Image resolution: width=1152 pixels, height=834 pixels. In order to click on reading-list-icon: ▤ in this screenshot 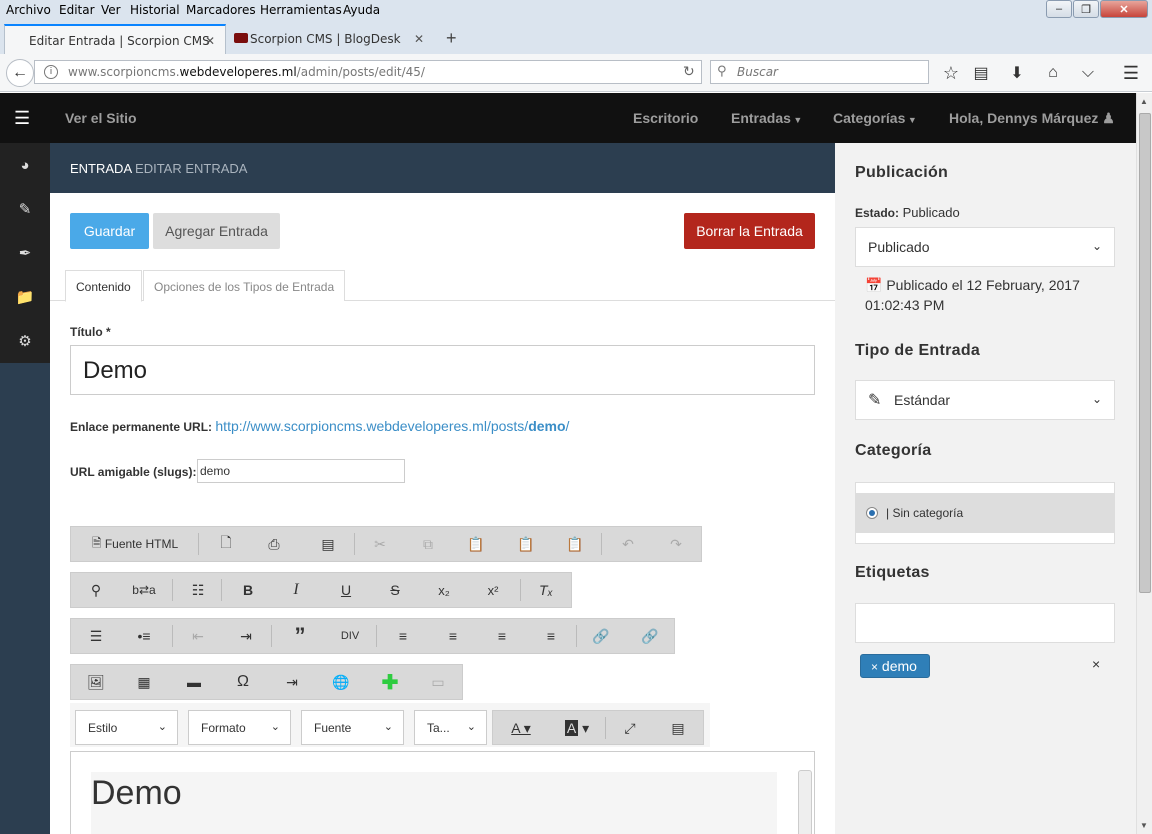, I will do `click(981, 73)`.